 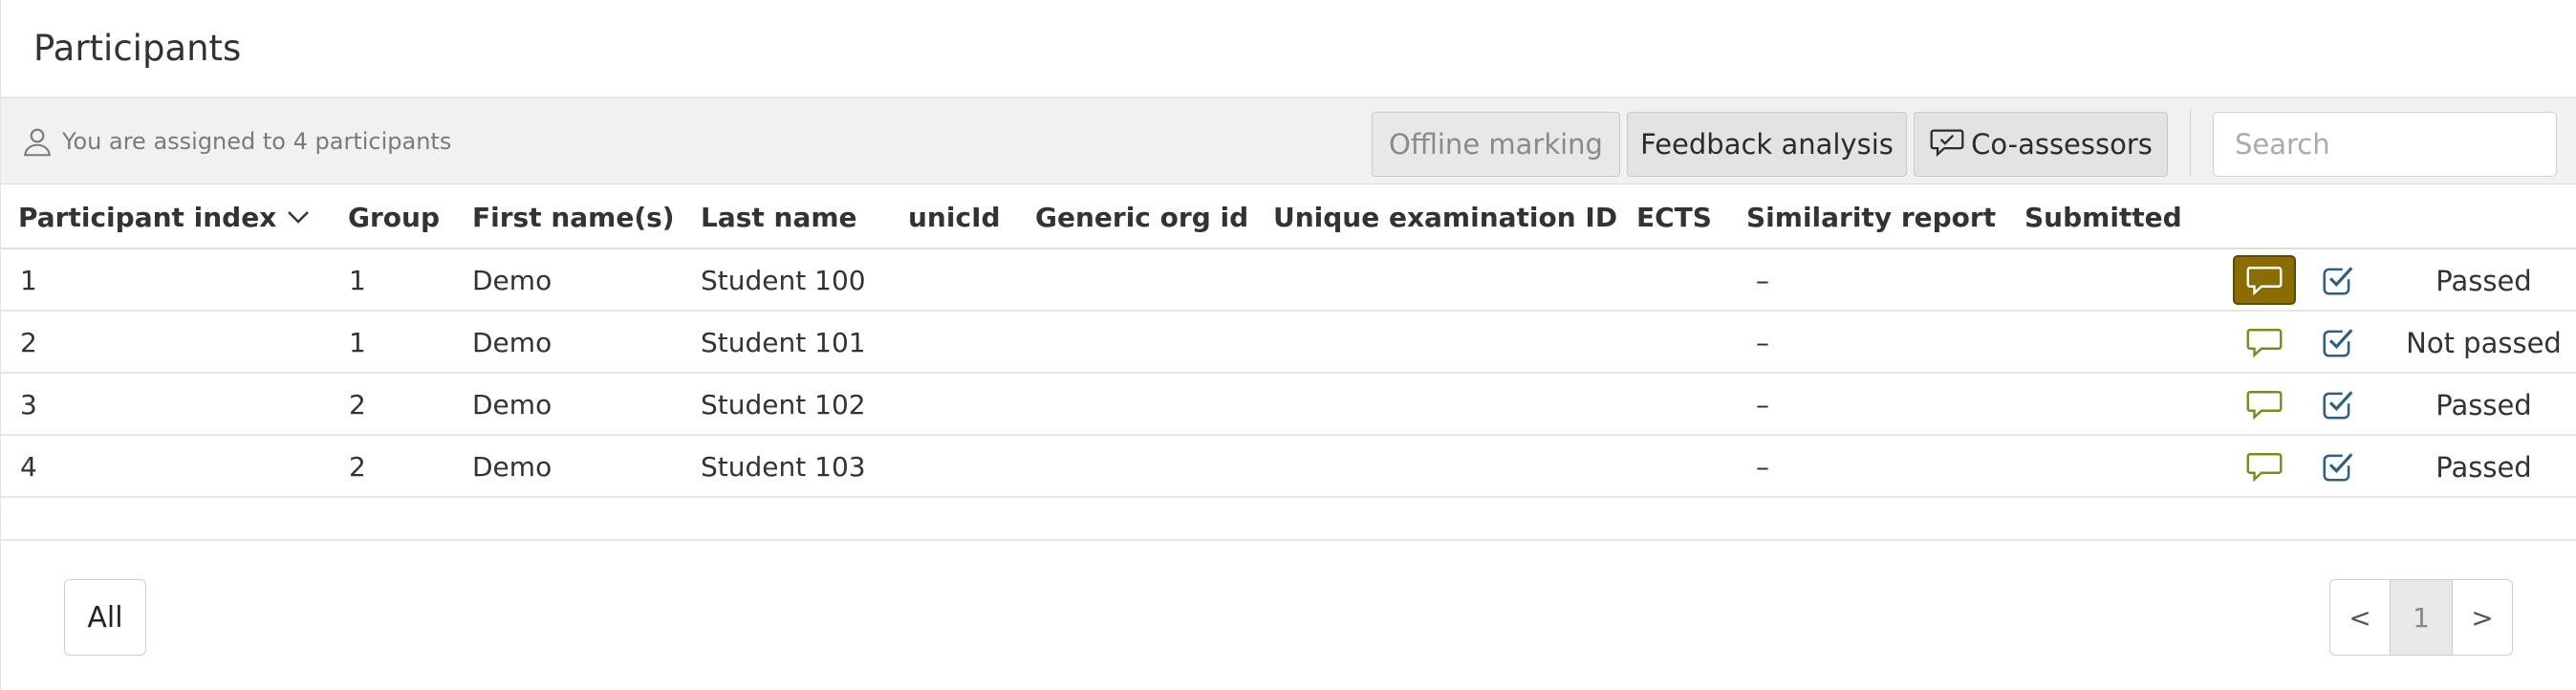 What do you see at coordinates (394, 216) in the screenshot?
I see `column-group: Group` at bounding box center [394, 216].